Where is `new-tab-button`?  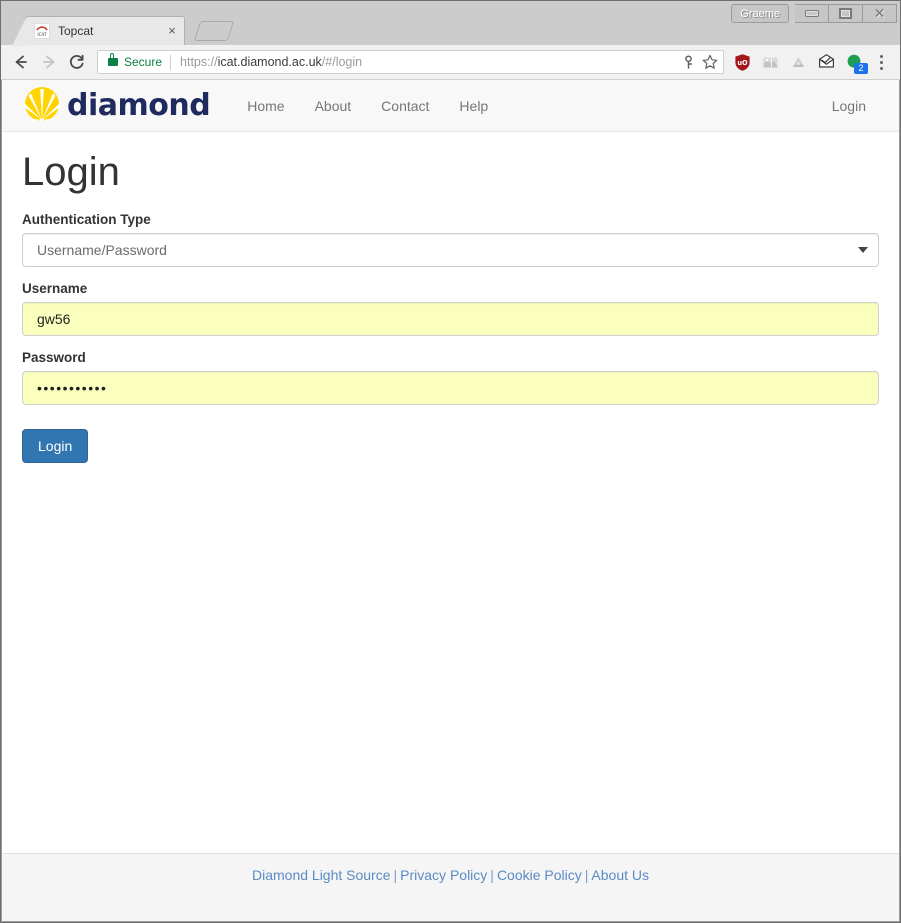
new-tab-button is located at coordinates (214, 31).